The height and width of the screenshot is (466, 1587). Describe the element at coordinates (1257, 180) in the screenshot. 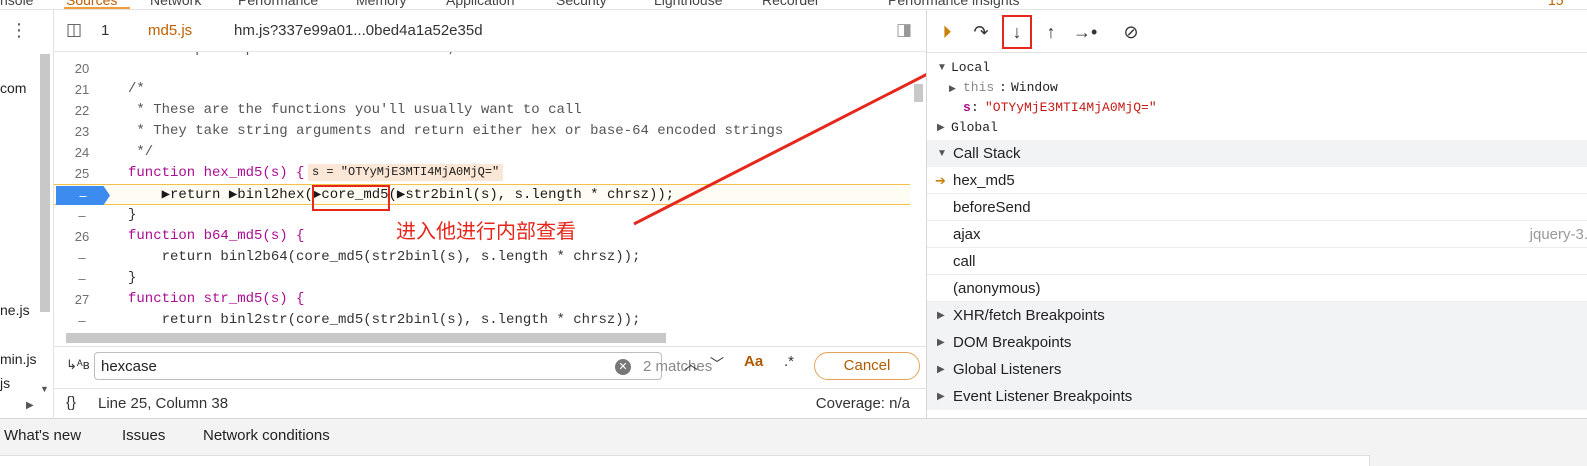

I see `call-frame: ➔ hex_md5` at that location.